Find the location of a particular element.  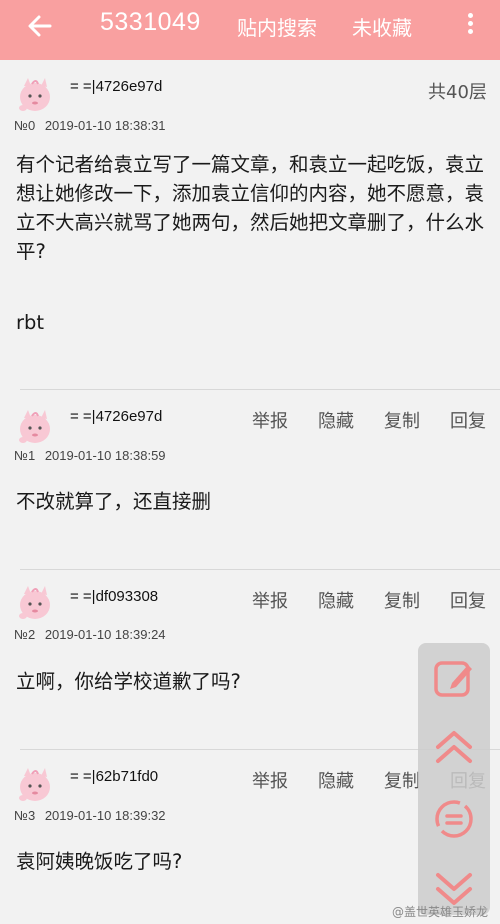

post-extra-text: rbt is located at coordinates (30, 322).